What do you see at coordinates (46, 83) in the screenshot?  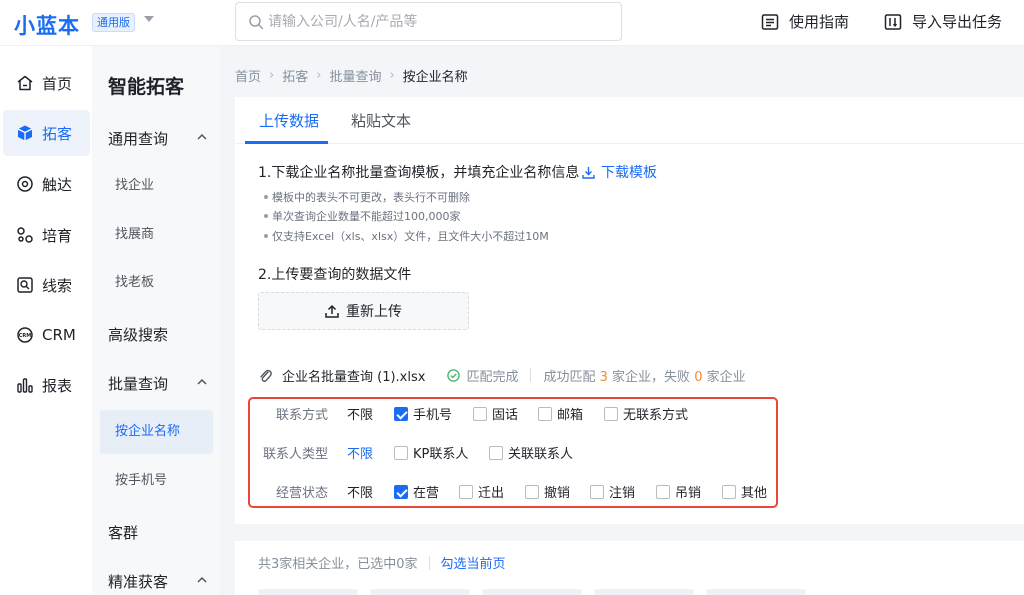 I see `nav-item-home: 首页` at bounding box center [46, 83].